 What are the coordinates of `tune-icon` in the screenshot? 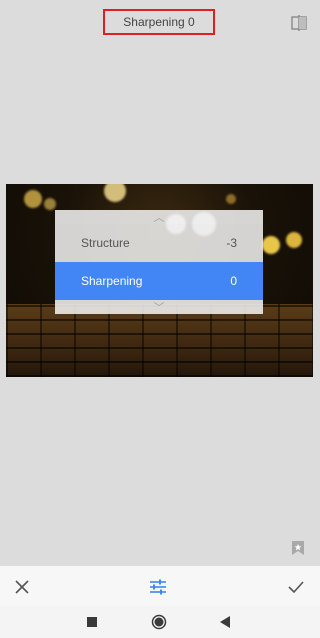 It's located at (158, 587).